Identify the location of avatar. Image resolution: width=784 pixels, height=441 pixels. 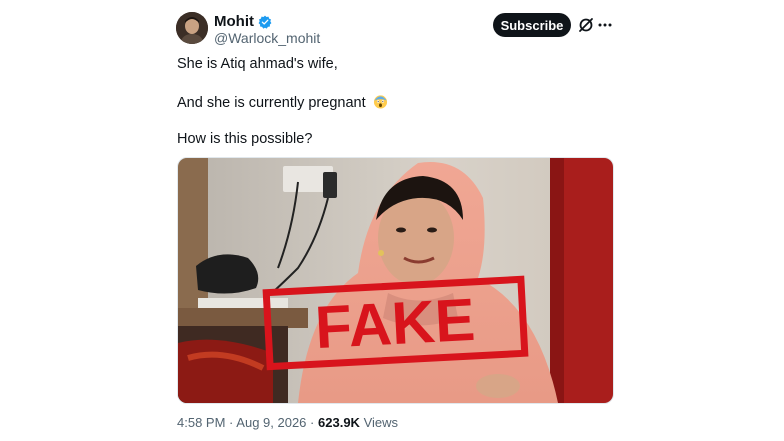
(192, 28).